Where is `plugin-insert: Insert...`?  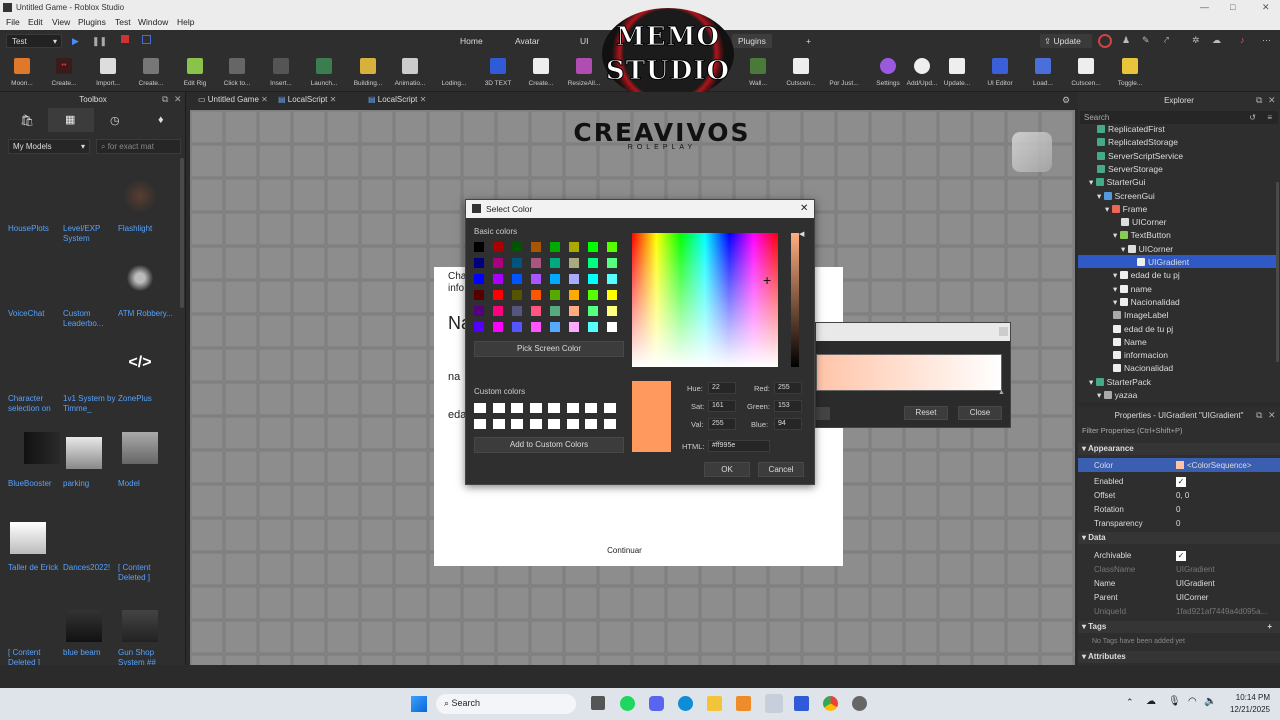
plugin-insert: Insert... is located at coordinates (281, 72).